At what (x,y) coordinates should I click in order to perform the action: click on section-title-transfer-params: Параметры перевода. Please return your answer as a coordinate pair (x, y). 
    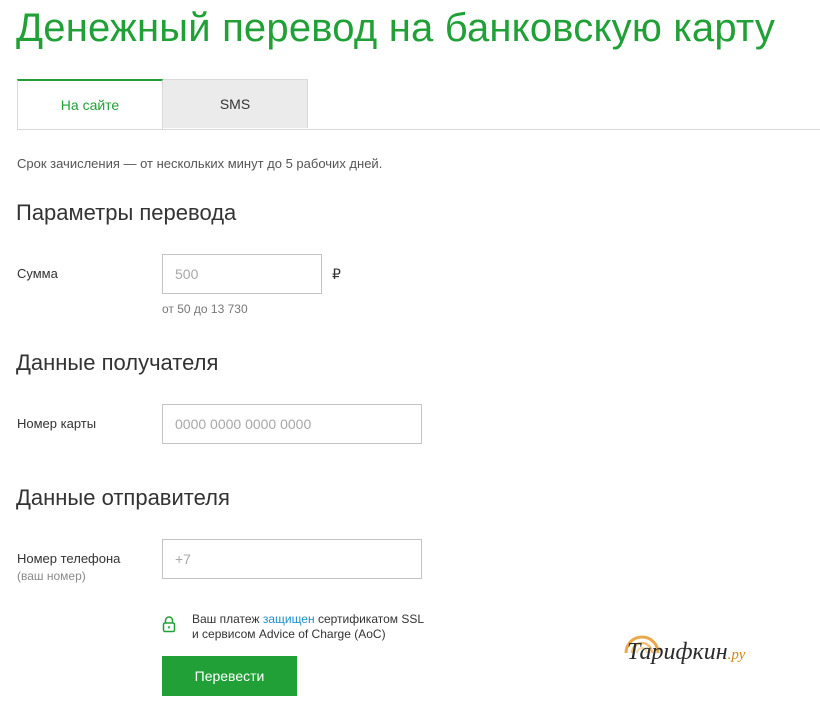
    Looking at the image, I should click on (126, 212).